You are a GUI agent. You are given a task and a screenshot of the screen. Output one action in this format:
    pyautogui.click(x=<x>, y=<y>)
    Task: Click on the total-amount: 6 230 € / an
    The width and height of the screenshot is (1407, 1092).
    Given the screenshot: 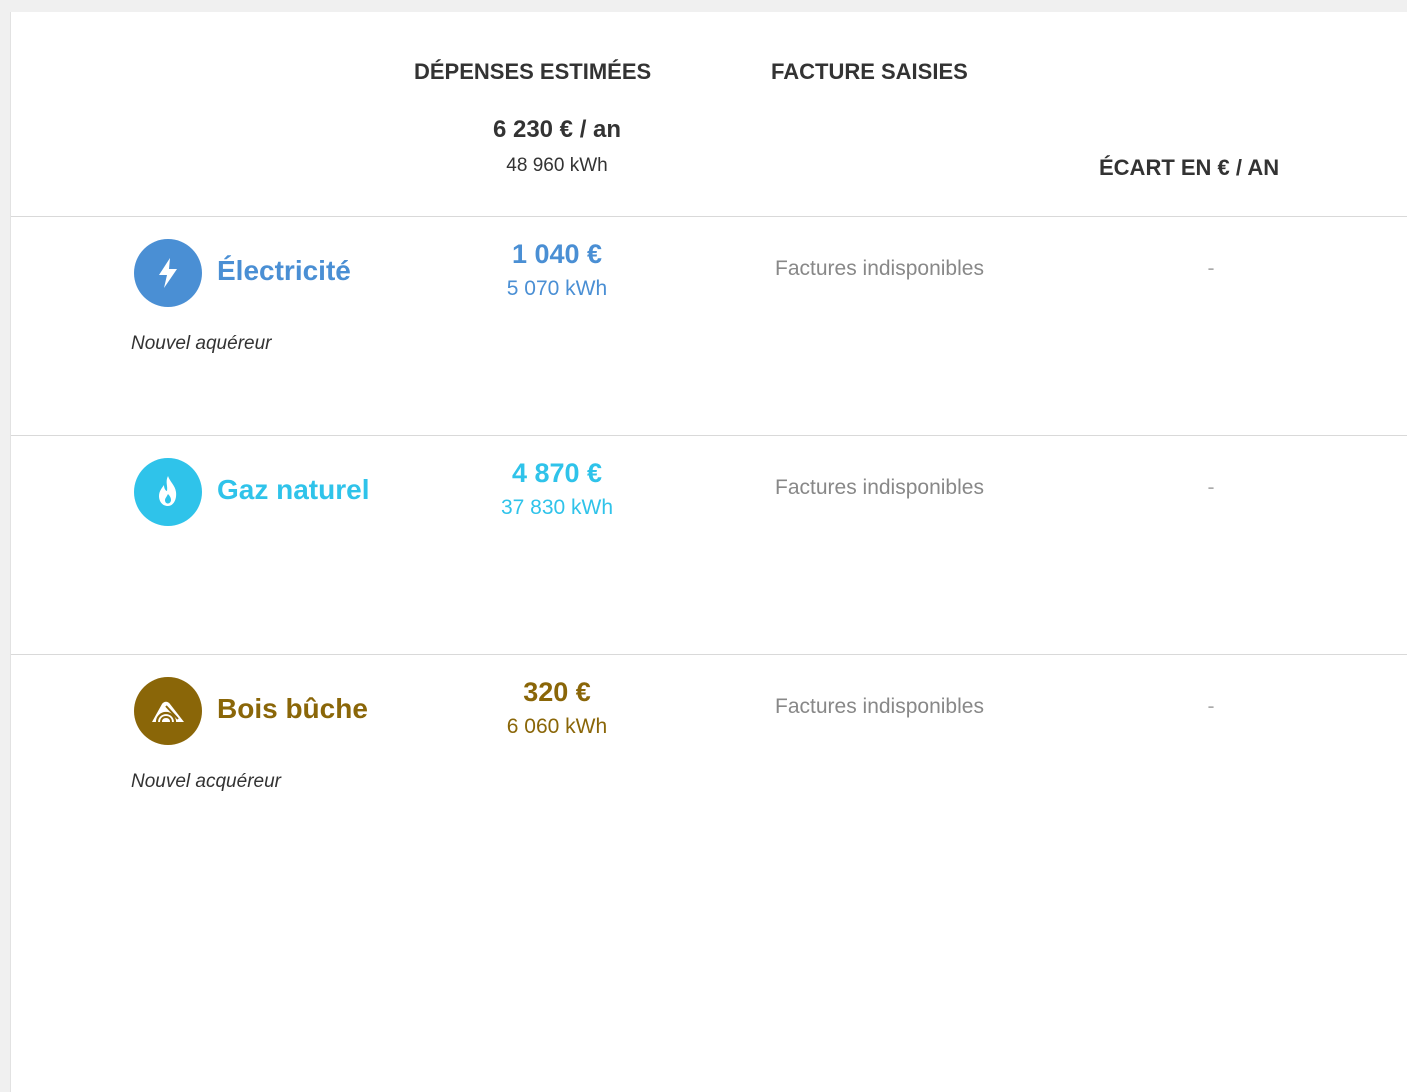 What is the action you would take?
    pyautogui.click(x=557, y=129)
    